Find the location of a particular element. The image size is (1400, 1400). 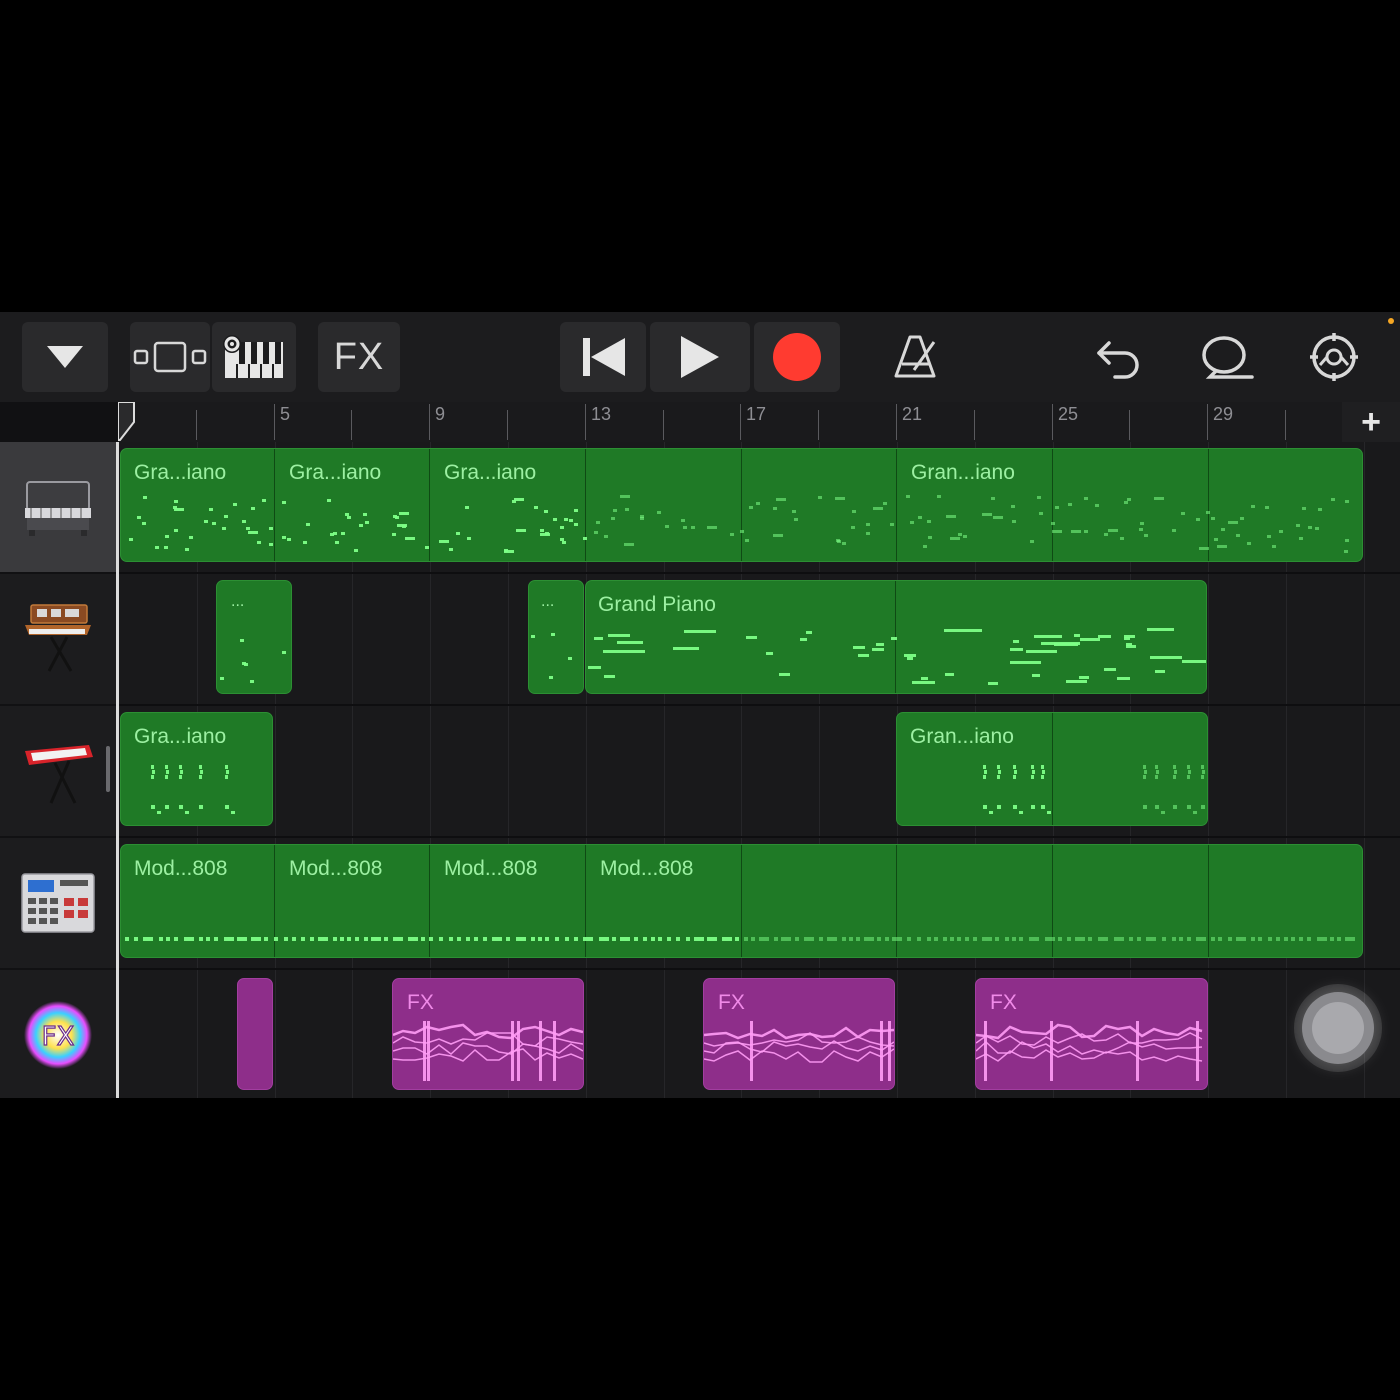

lane-synth: ... ... Grand Piano is located at coordinates (759, 640).